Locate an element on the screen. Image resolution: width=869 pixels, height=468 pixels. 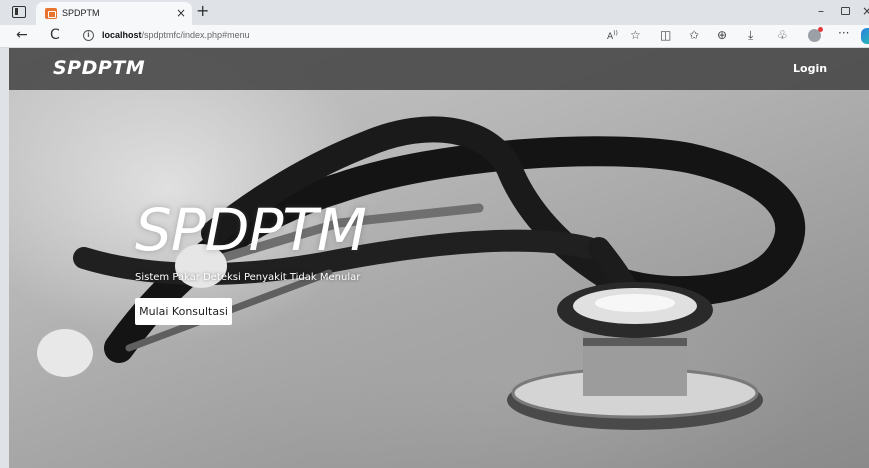
chestpiece-ring is located at coordinates (635, 342).